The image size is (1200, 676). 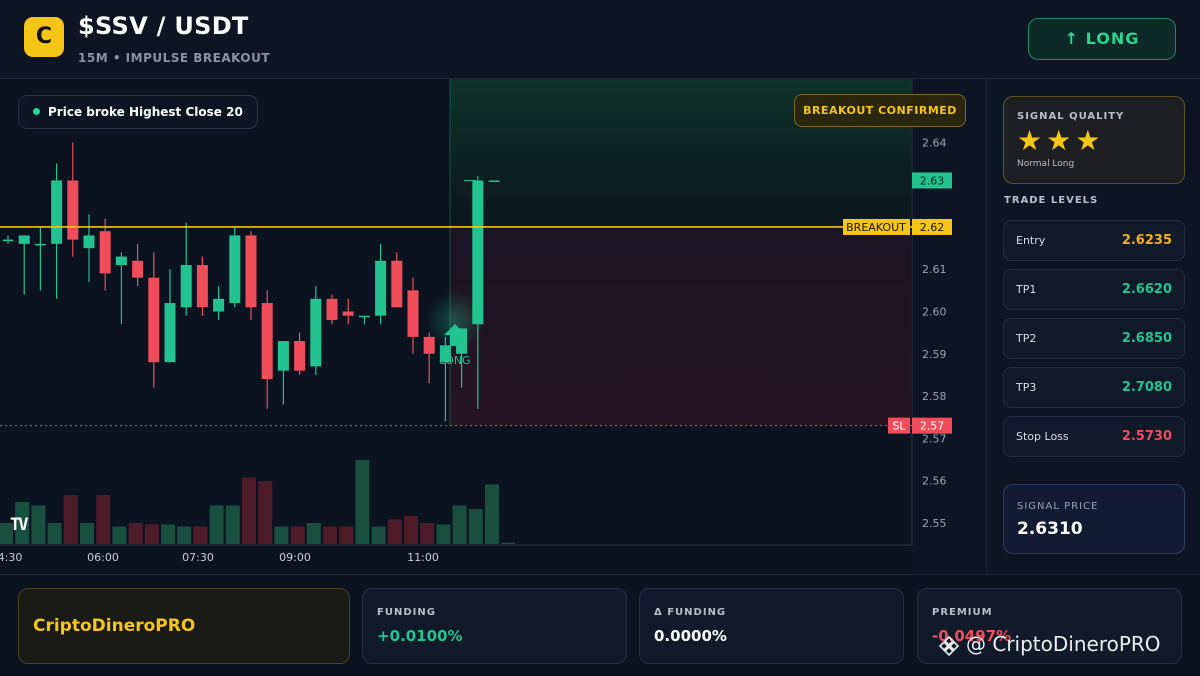 What do you see at coordinates (1058, 506) in the screenshot?
I see `signal-price-title: SIGNAL PRICE` at bounding box center [1058, 506].